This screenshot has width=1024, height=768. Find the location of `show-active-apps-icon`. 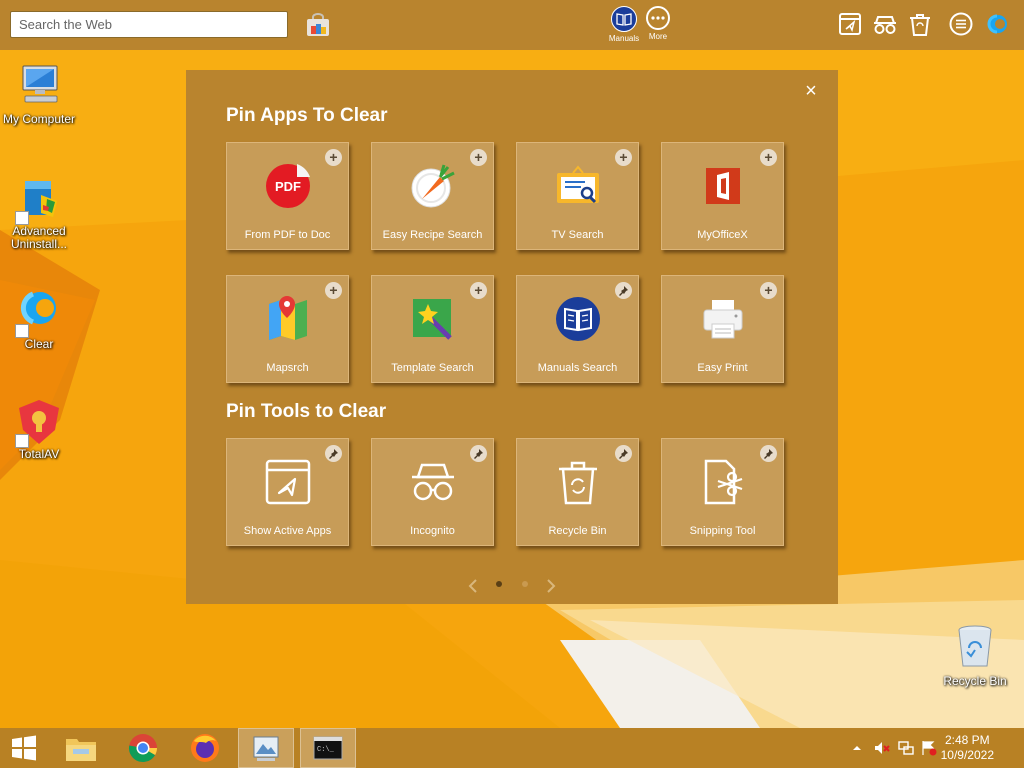

show-active-apps-icon is located at coordinates (850, 24).